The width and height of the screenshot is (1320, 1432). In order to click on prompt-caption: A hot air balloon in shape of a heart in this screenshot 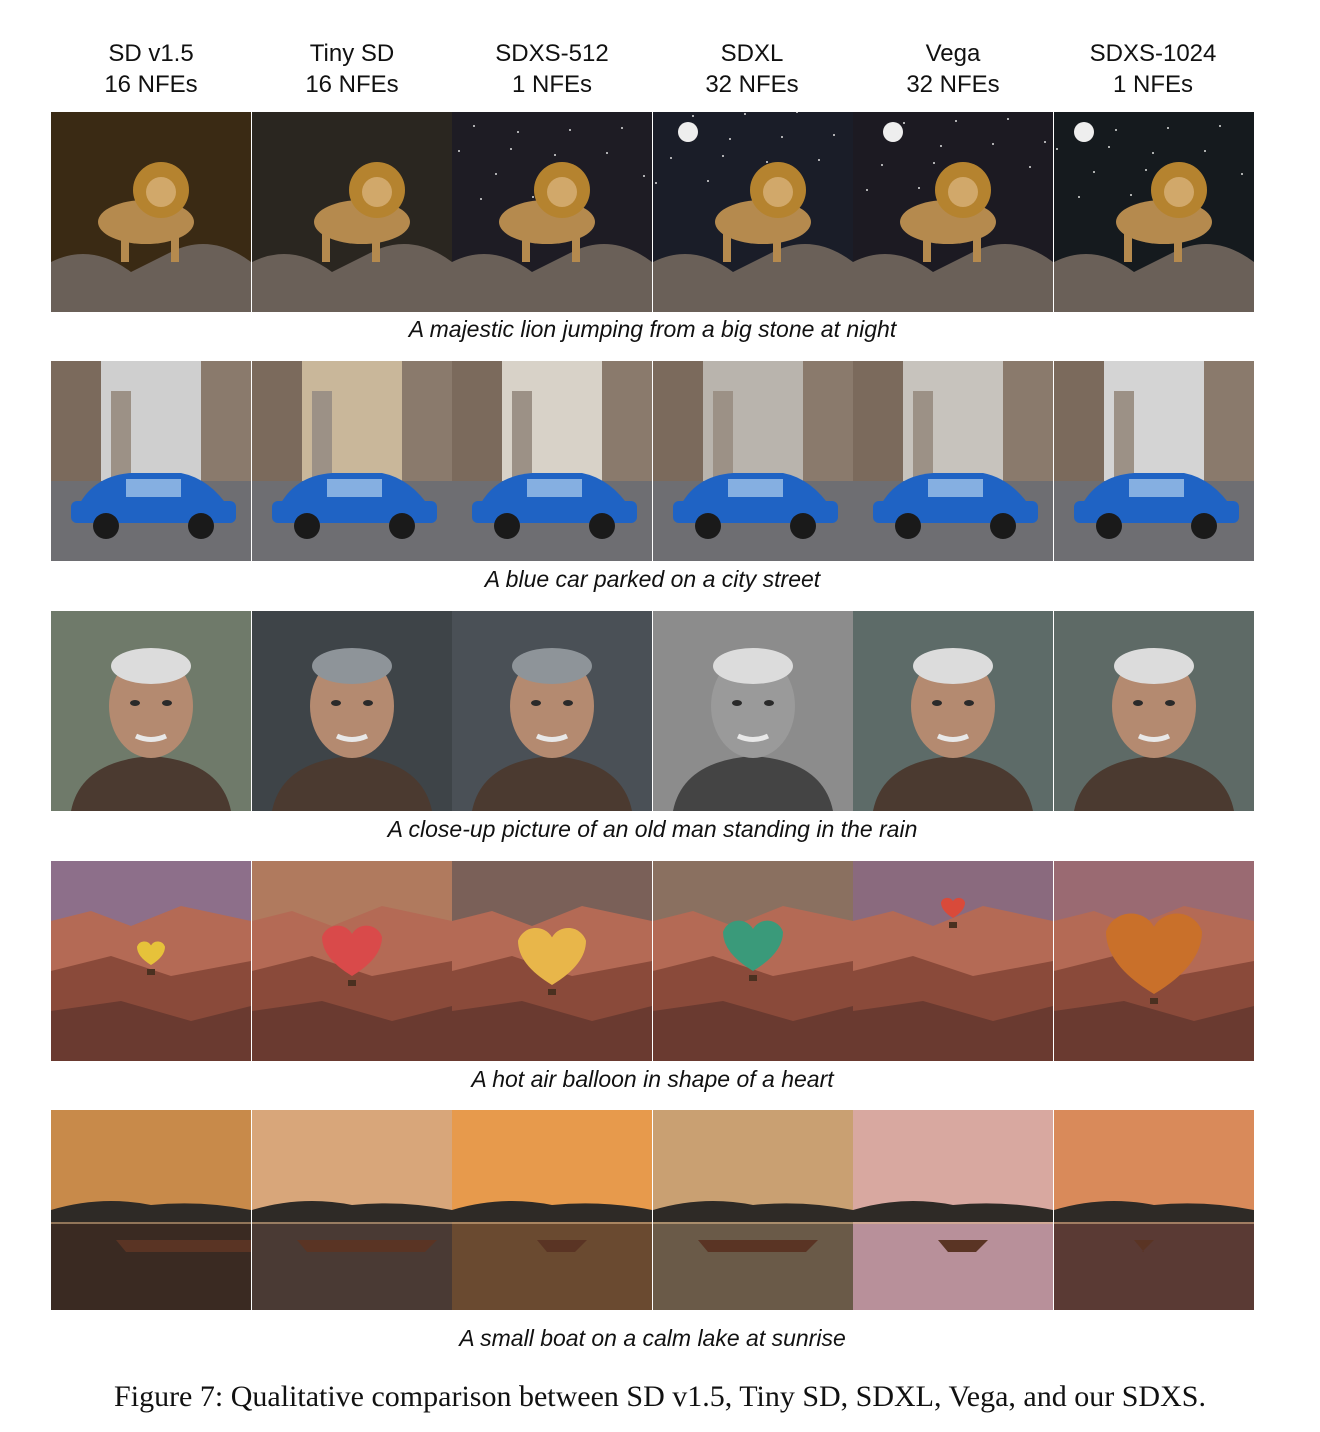, I will do `click(652, 1079)`.